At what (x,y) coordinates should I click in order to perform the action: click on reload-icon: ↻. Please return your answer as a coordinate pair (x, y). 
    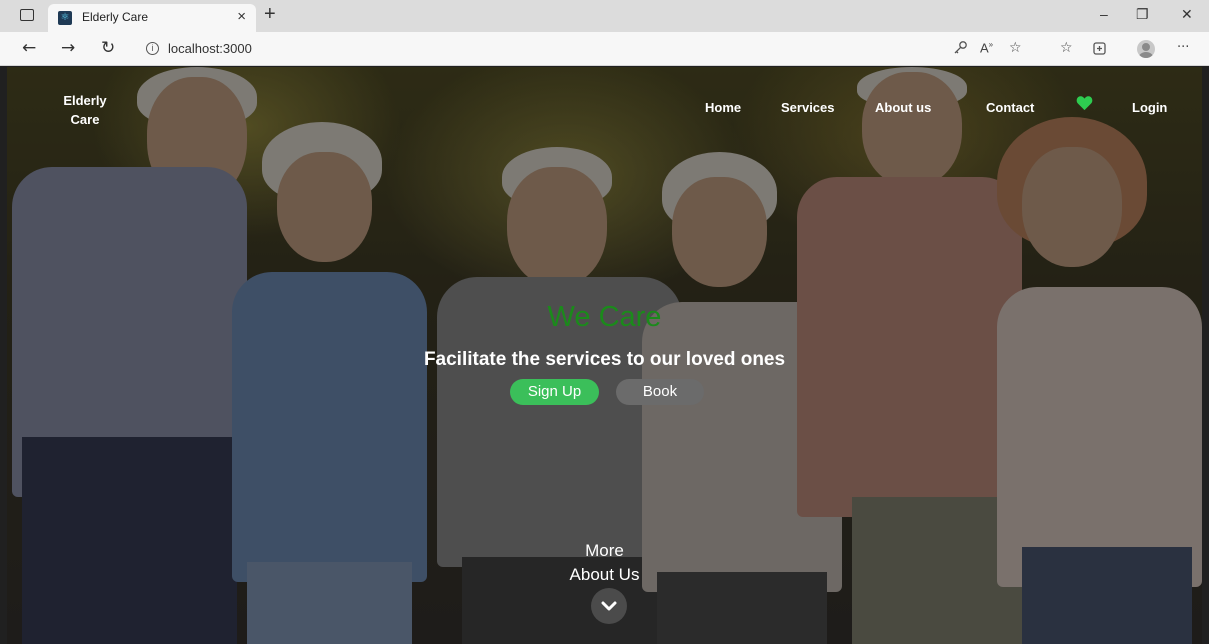
    Looking at the image, I should click on (108, 48).